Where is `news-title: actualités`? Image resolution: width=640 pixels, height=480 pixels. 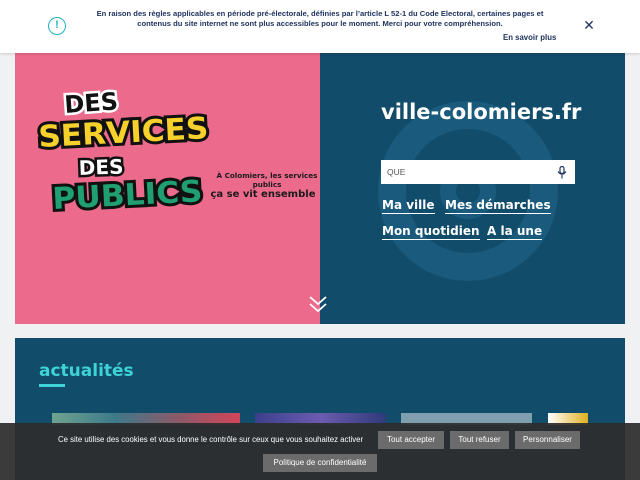
news-title: actualités is located at coordinates (86, 371).